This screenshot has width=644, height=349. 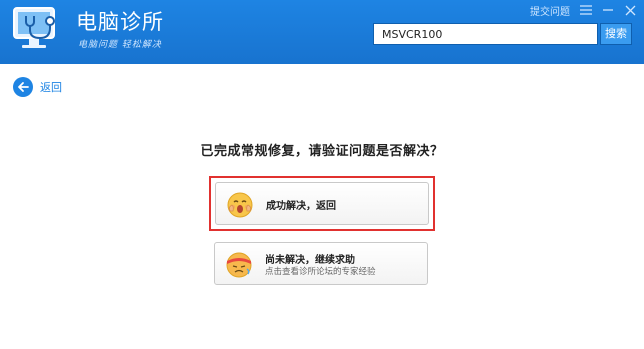 I want to click on resolved-title: 成功解决，返回, so click(x=301, y=206).